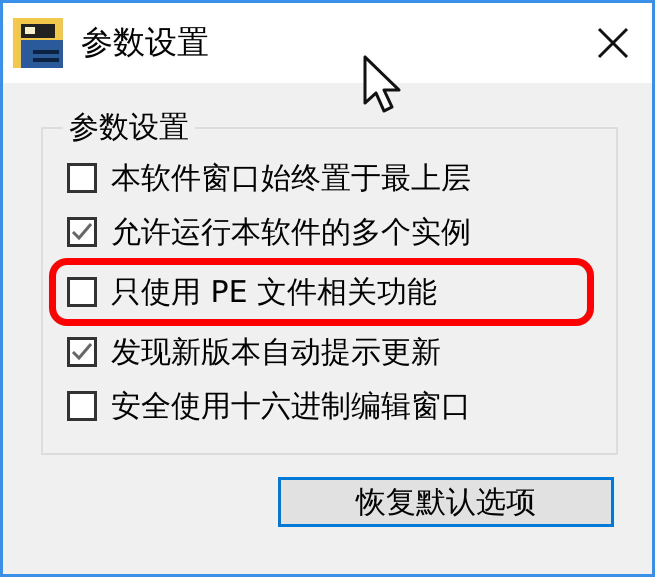 This screenshot has height=577, width=655. I want to click on window-title: 参数设置, so click(145, 42).